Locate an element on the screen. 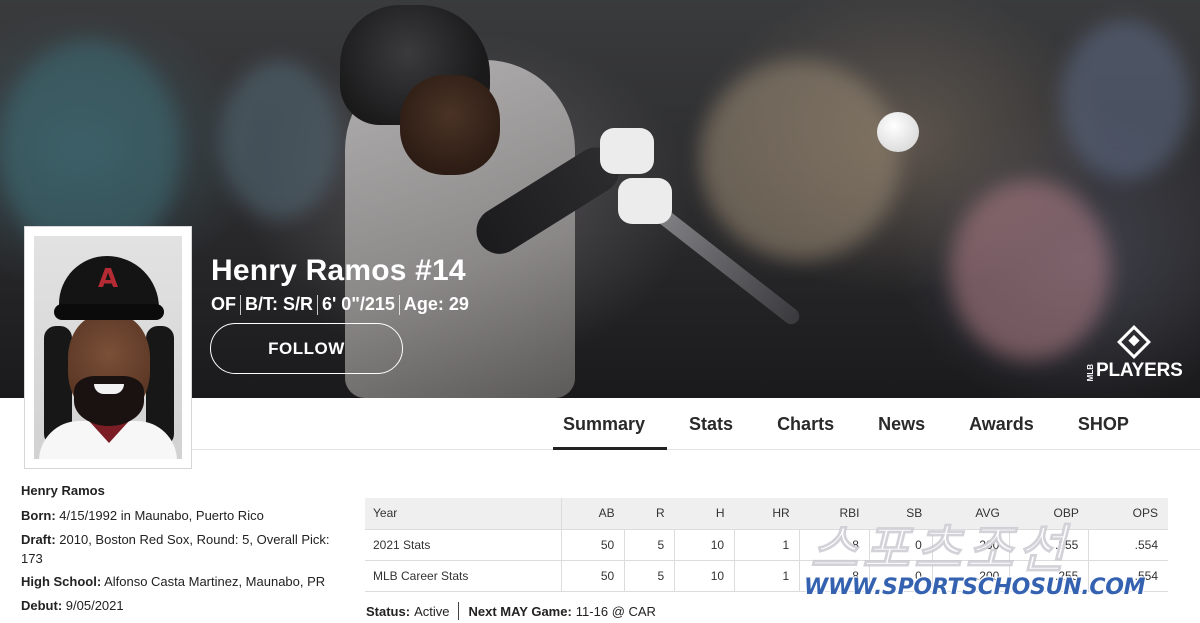 Image resolution: width=1200 pixels, height=623 pixels. next-game-label: Next MAY Game: is located at coordinates (520, 611).